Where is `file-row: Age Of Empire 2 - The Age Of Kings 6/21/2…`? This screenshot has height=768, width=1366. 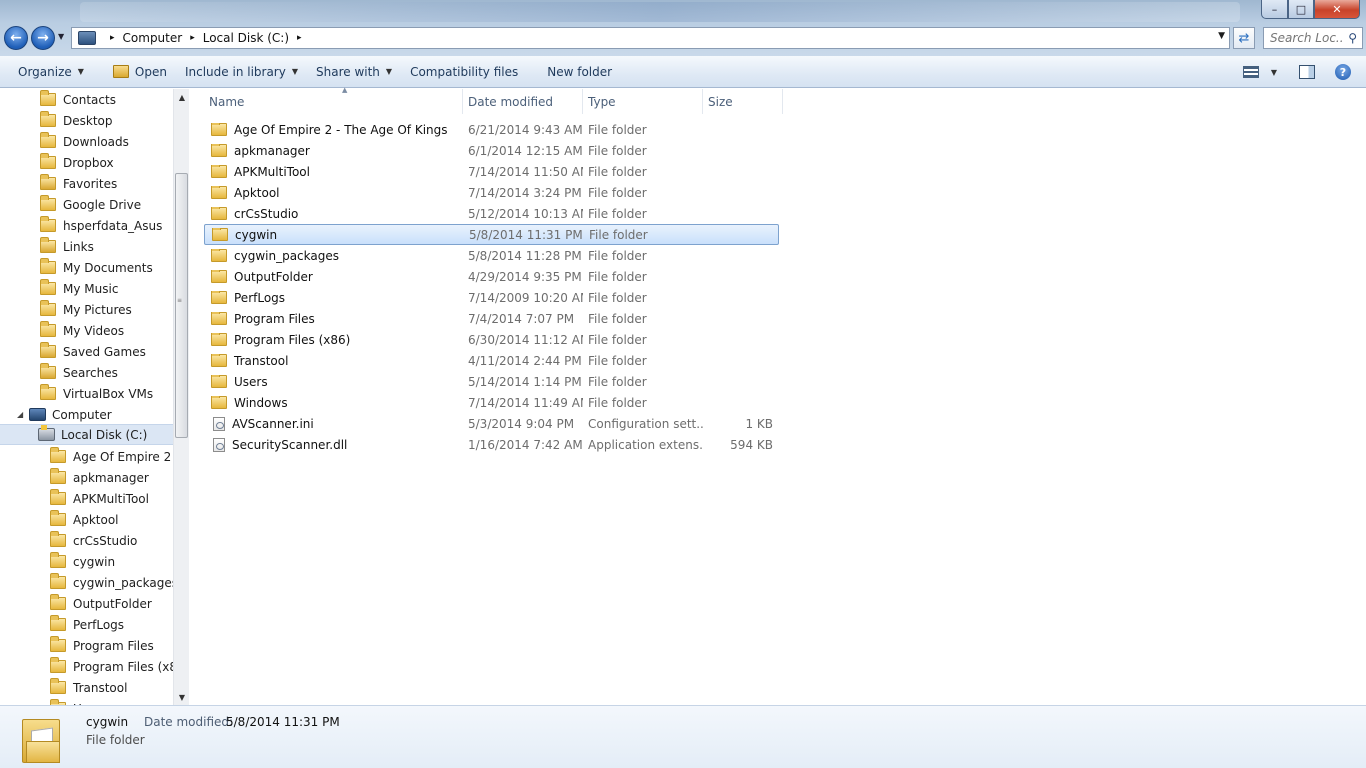 file-row: Age Of Empire 2 - The Age Of Kings 6/21/2… is located at coordinates (491, 129).